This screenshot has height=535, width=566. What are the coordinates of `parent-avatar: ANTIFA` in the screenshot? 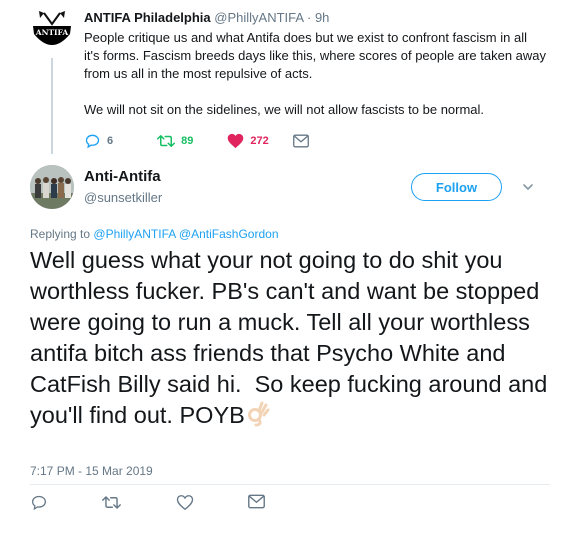 It's located at (52, 32).